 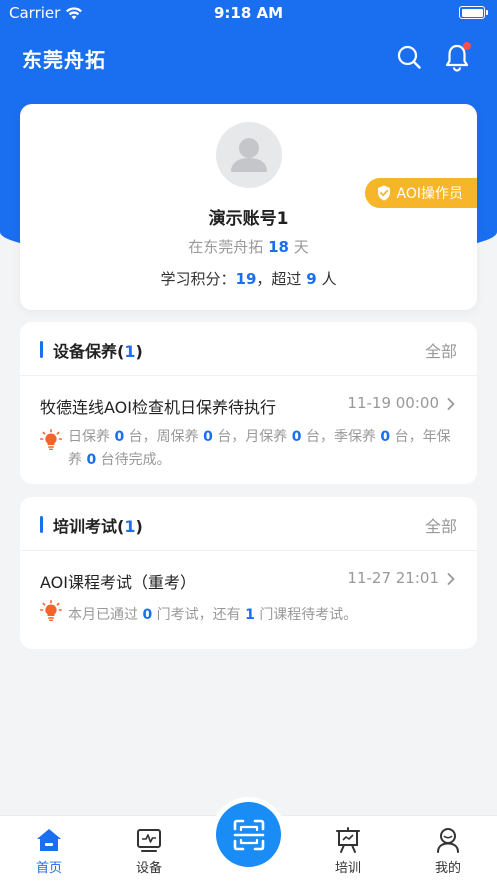 I want to click on status-time: 9:18 AM, so click(x=248, y=13).